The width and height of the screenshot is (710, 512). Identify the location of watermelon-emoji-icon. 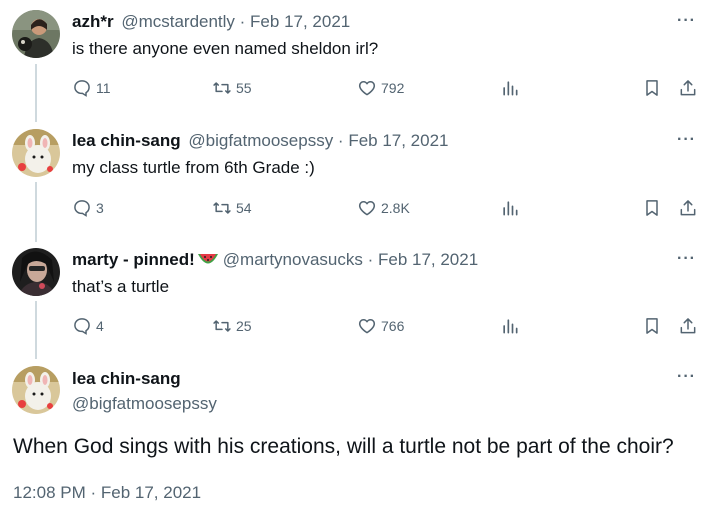
(207, 259).